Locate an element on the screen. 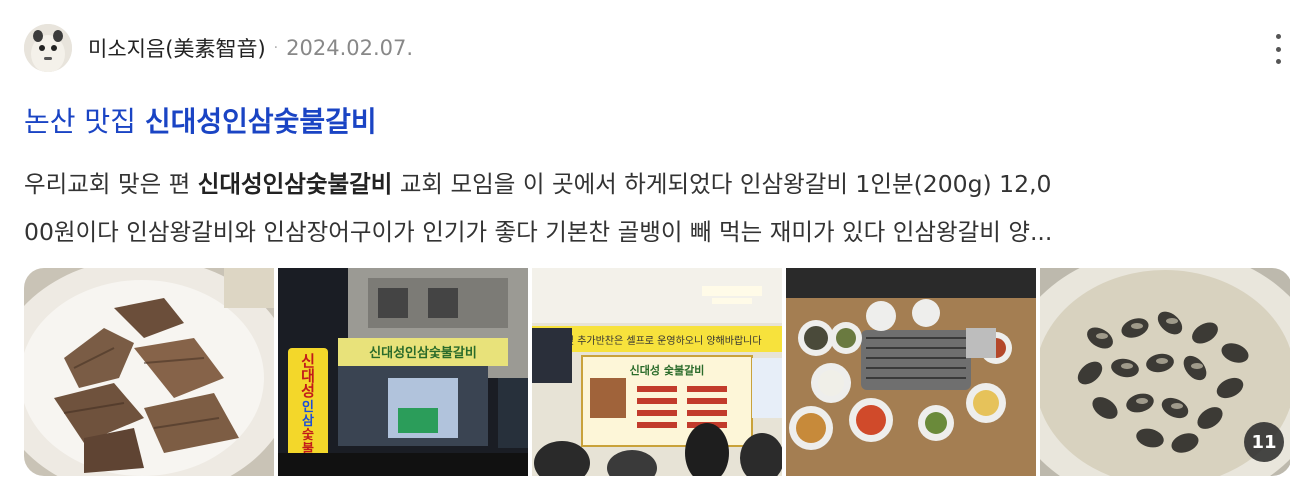 The image size is (1308, 496). sign-char: 성 is located at coordinates (308, 391).